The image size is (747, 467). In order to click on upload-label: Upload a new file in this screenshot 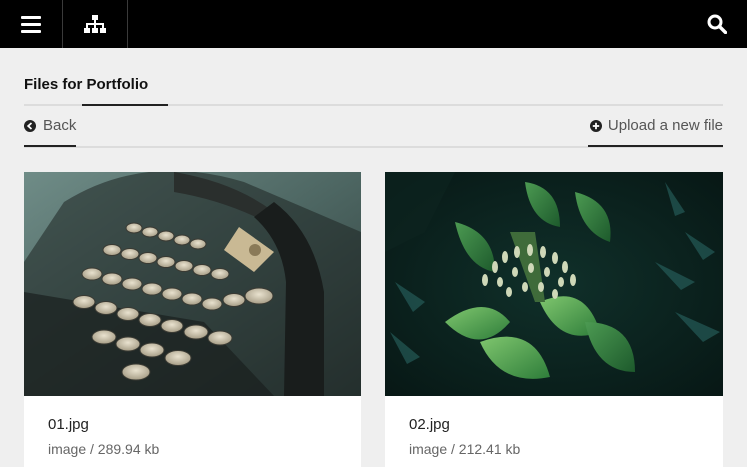, I will do `click(665, 125)`.